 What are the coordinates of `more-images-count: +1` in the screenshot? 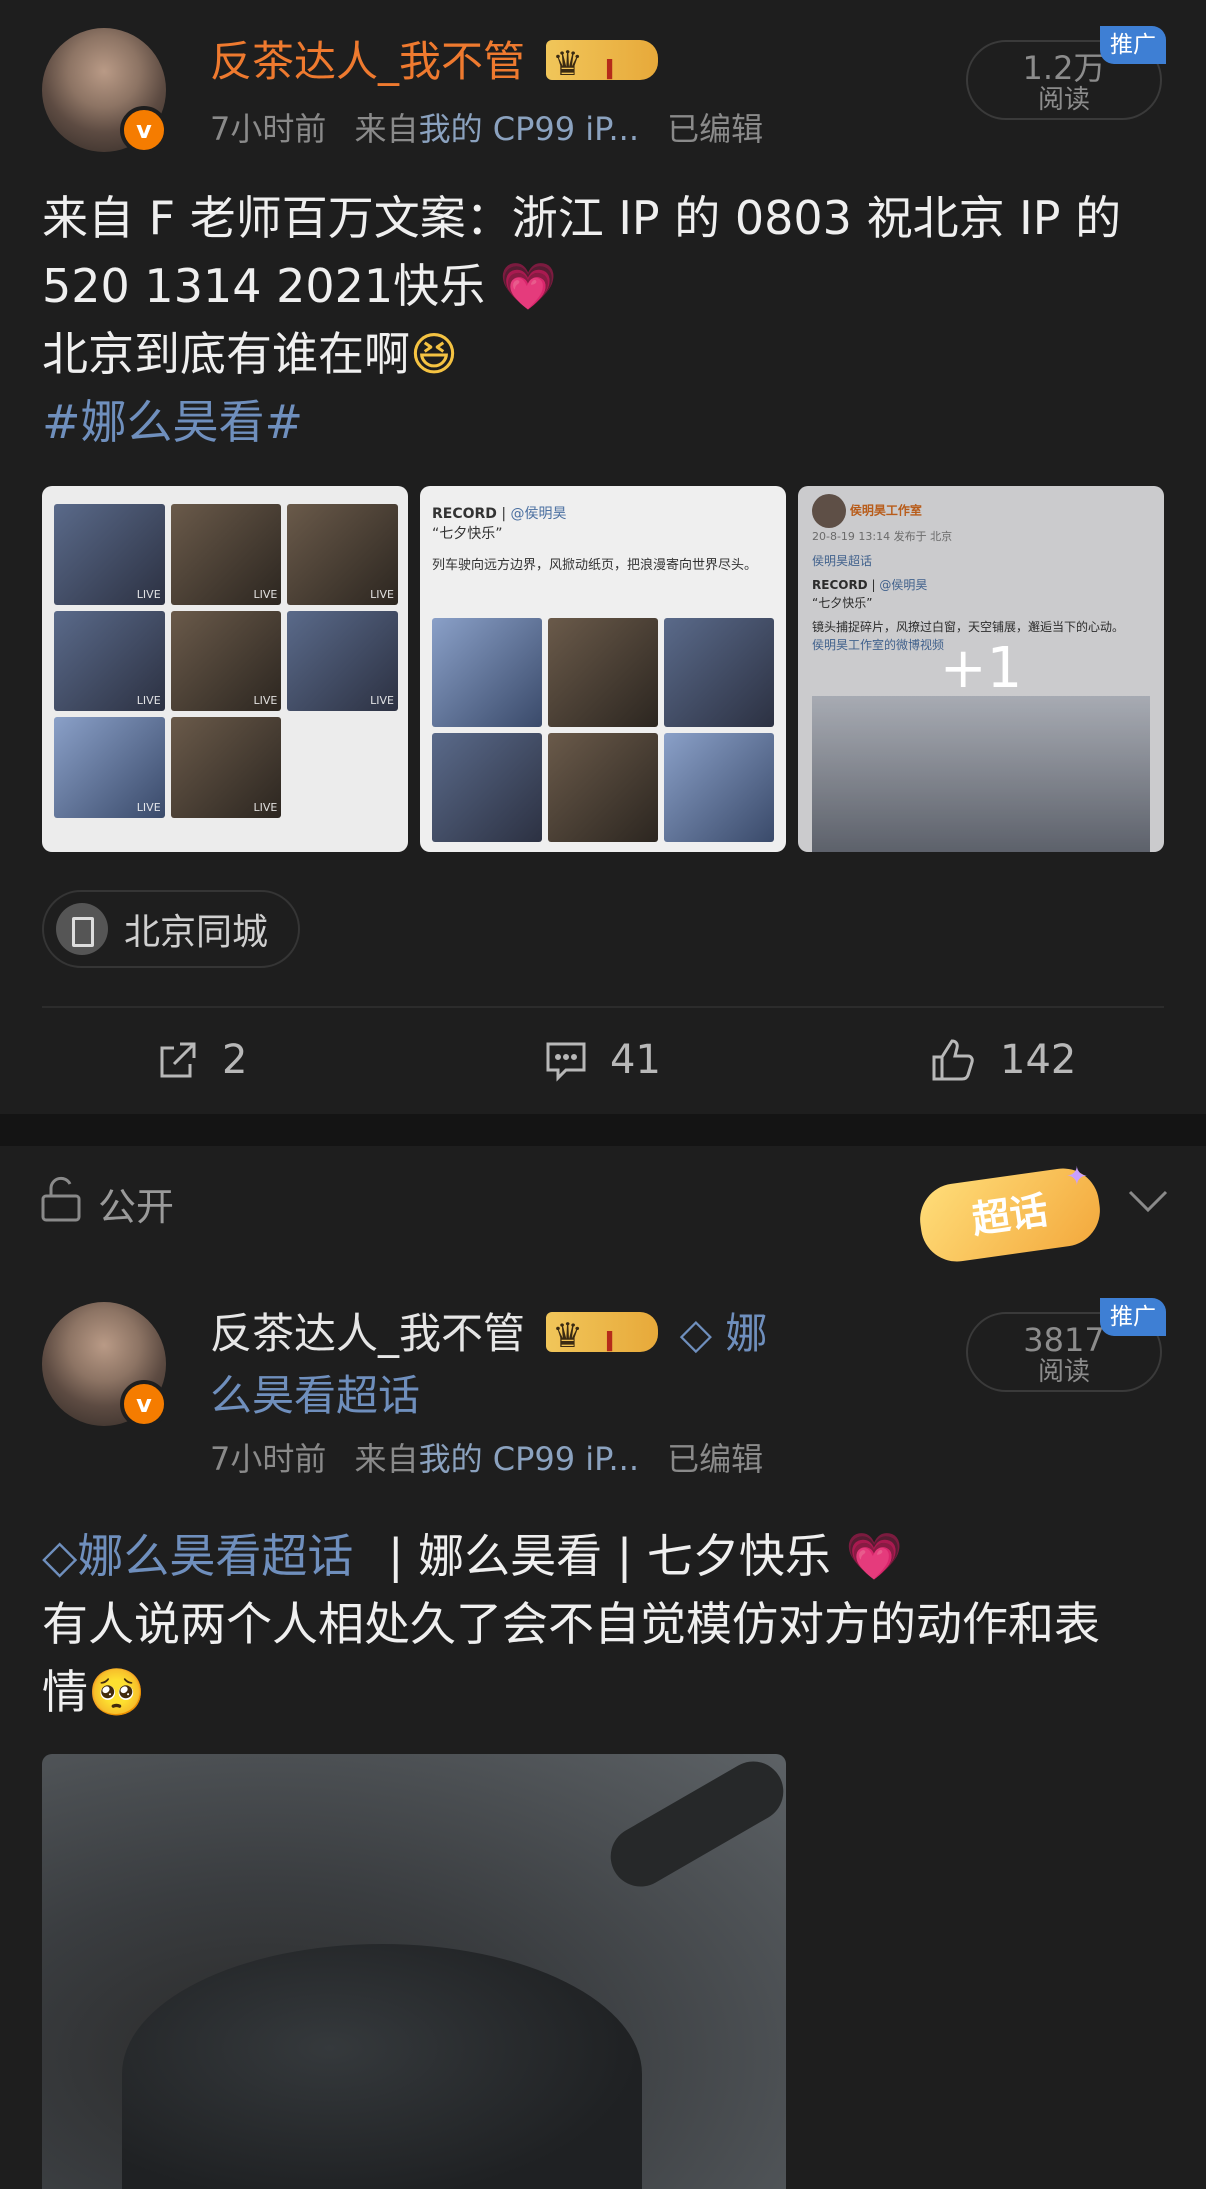 It's located at (981, 668).